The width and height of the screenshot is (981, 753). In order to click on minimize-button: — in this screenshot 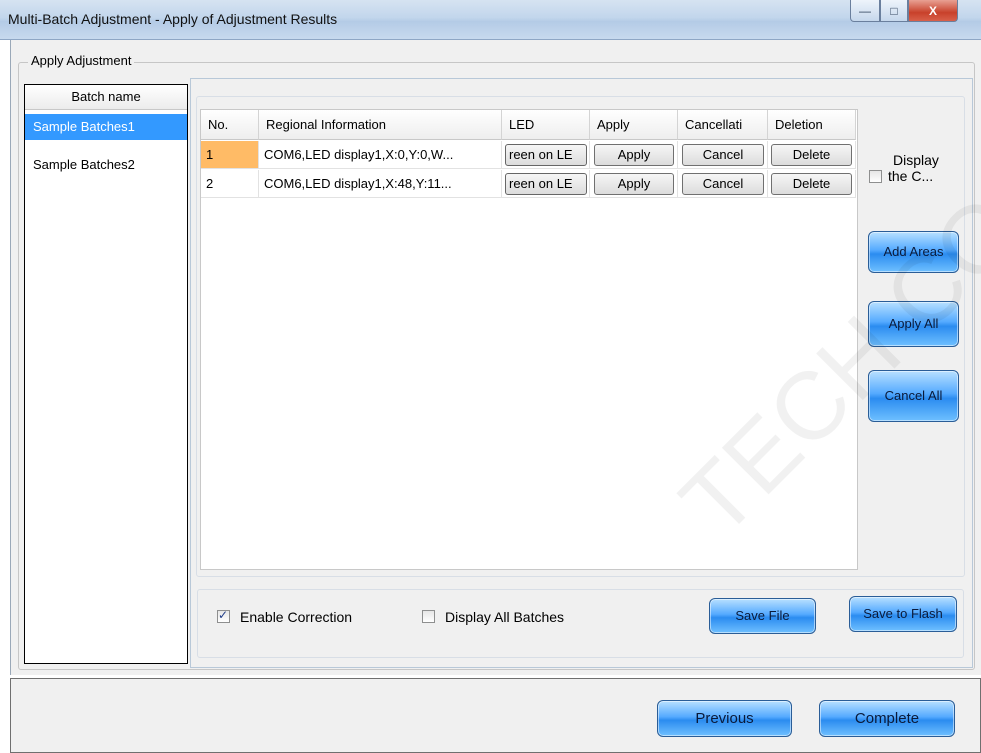, I will do `click(865, 11)`.